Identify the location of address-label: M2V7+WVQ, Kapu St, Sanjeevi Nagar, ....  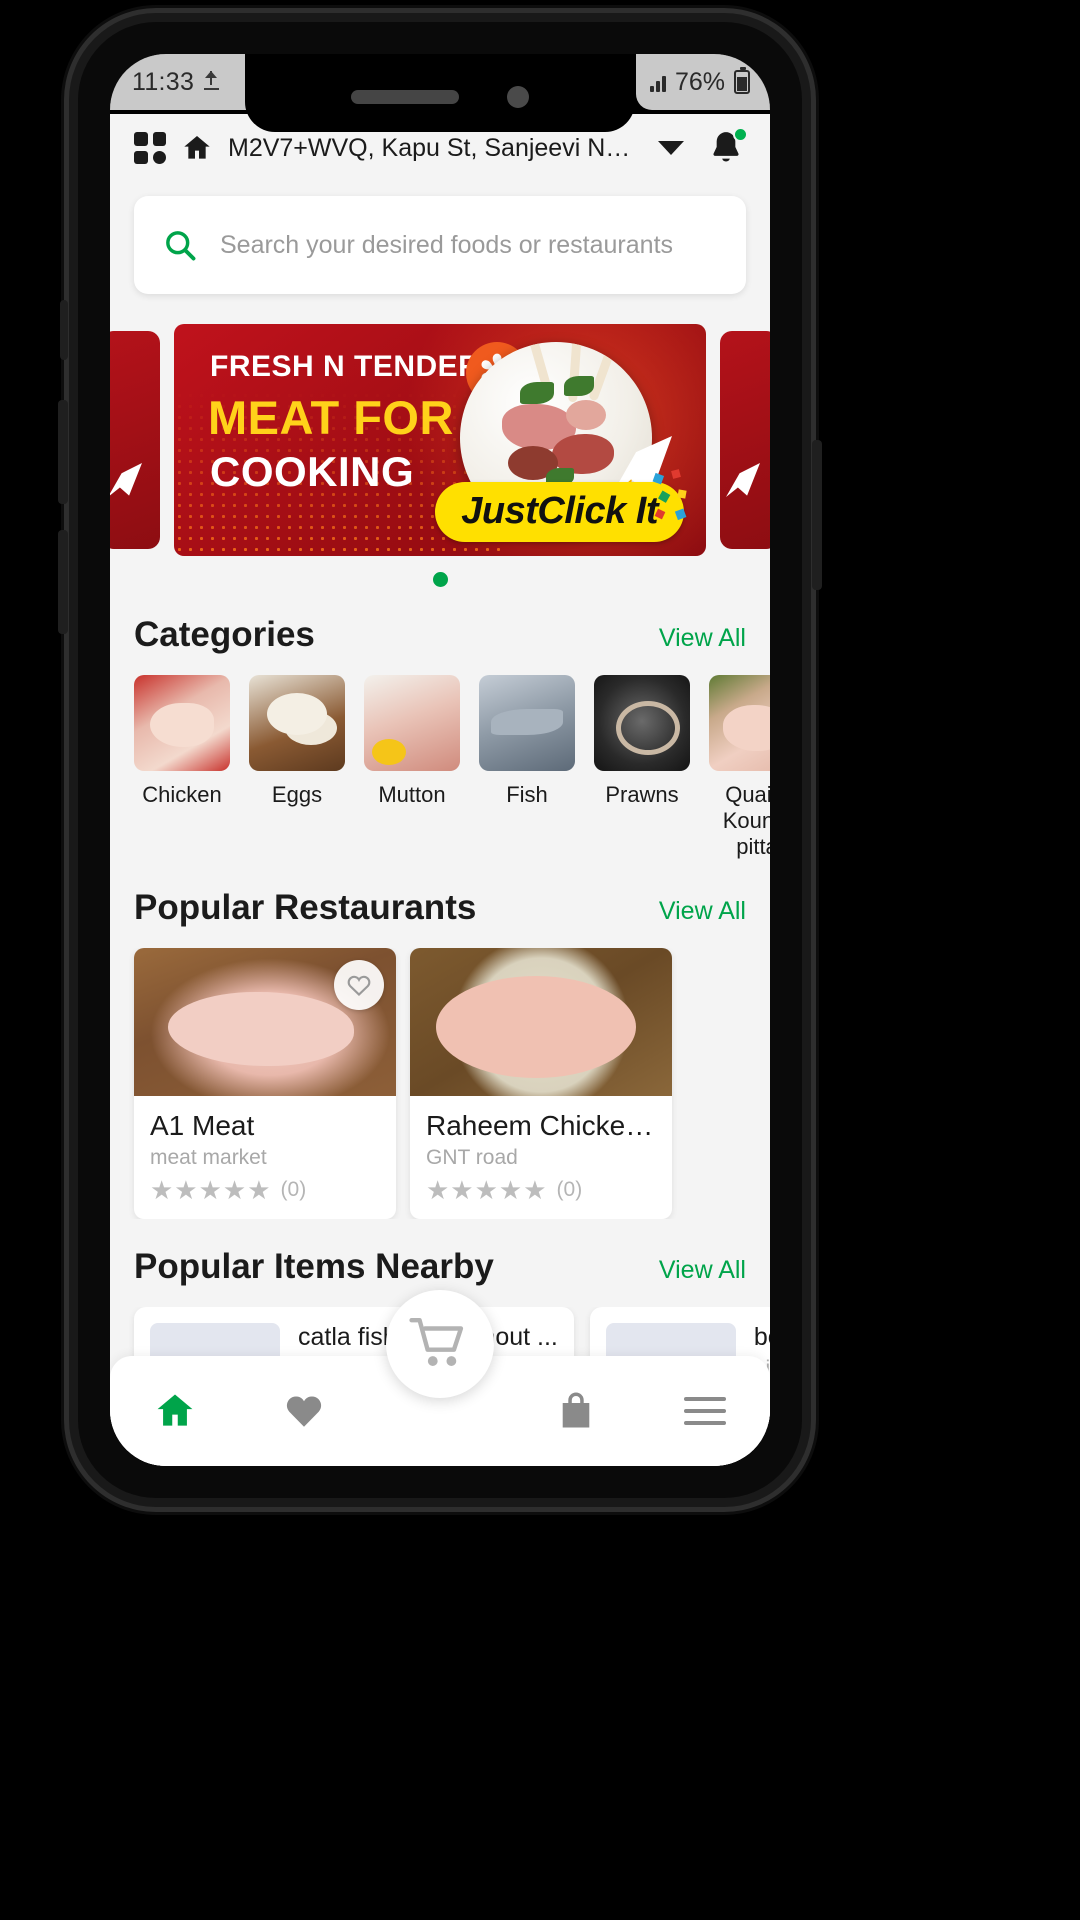
(436, 148).